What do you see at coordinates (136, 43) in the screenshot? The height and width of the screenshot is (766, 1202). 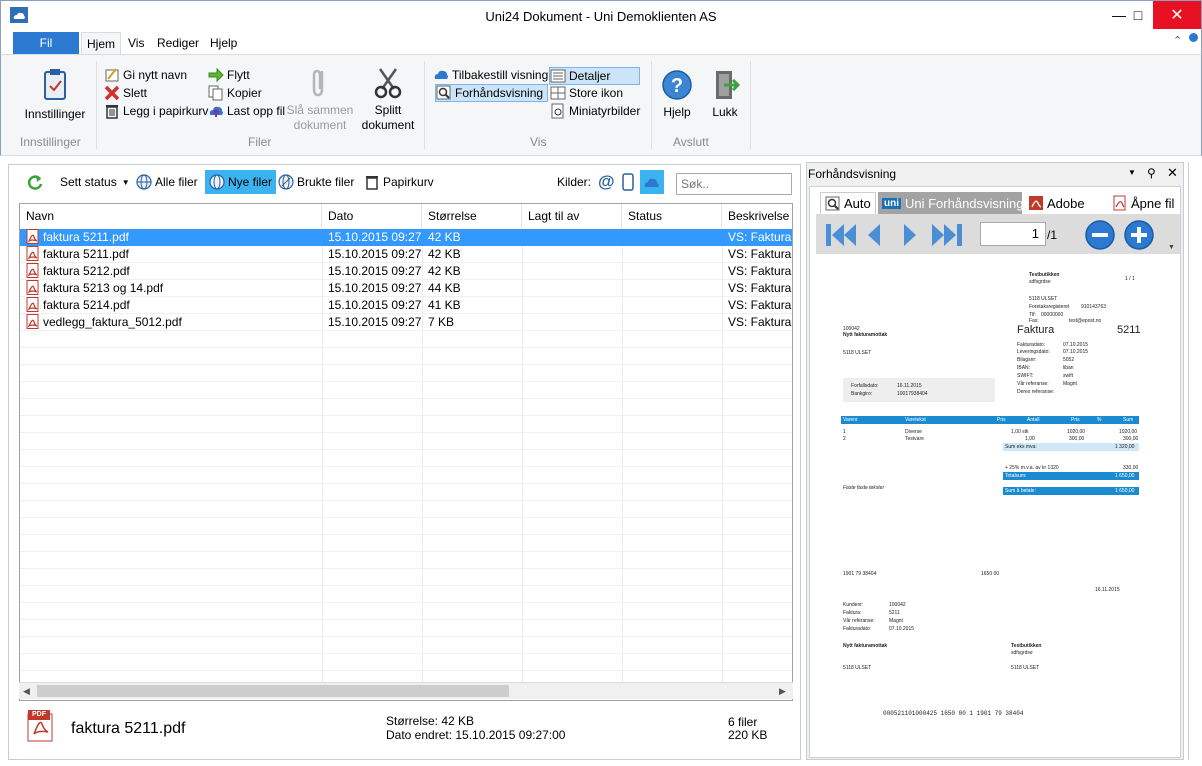 I see `menu-vis: Vis` at bounding box center [136, 43].